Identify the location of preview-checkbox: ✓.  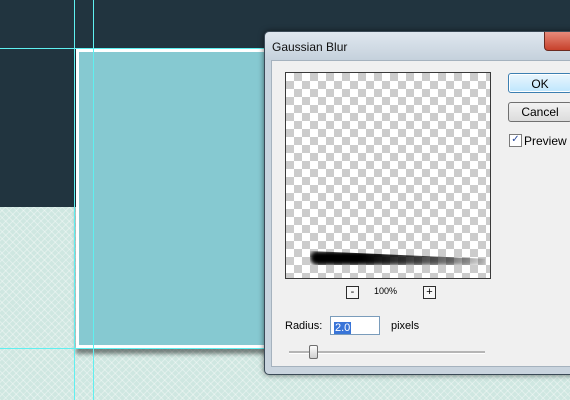
(515, 140).